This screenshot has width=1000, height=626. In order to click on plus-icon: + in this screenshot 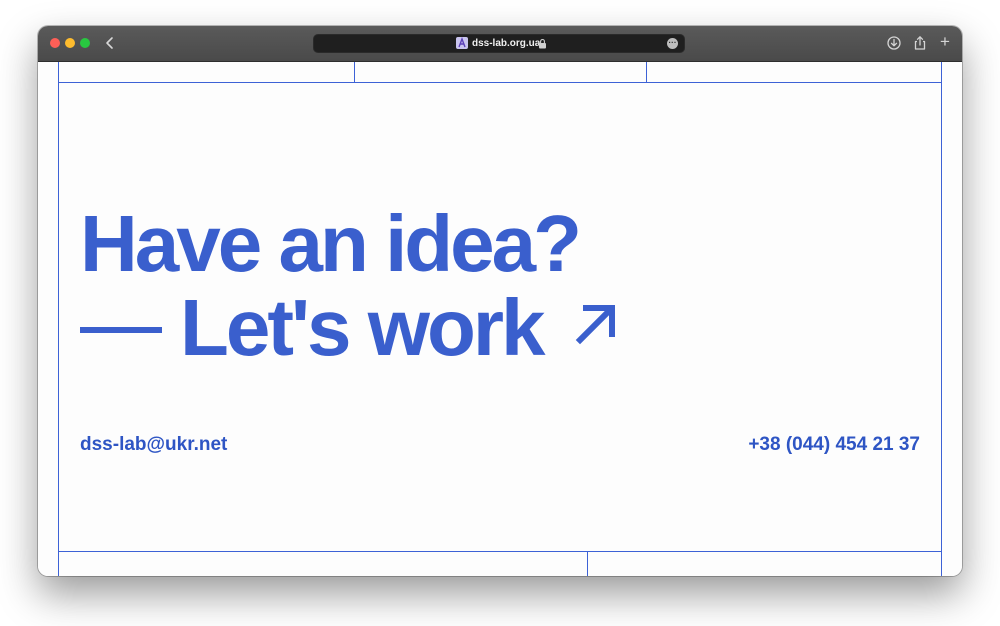, I will do `click(945, 41)`.